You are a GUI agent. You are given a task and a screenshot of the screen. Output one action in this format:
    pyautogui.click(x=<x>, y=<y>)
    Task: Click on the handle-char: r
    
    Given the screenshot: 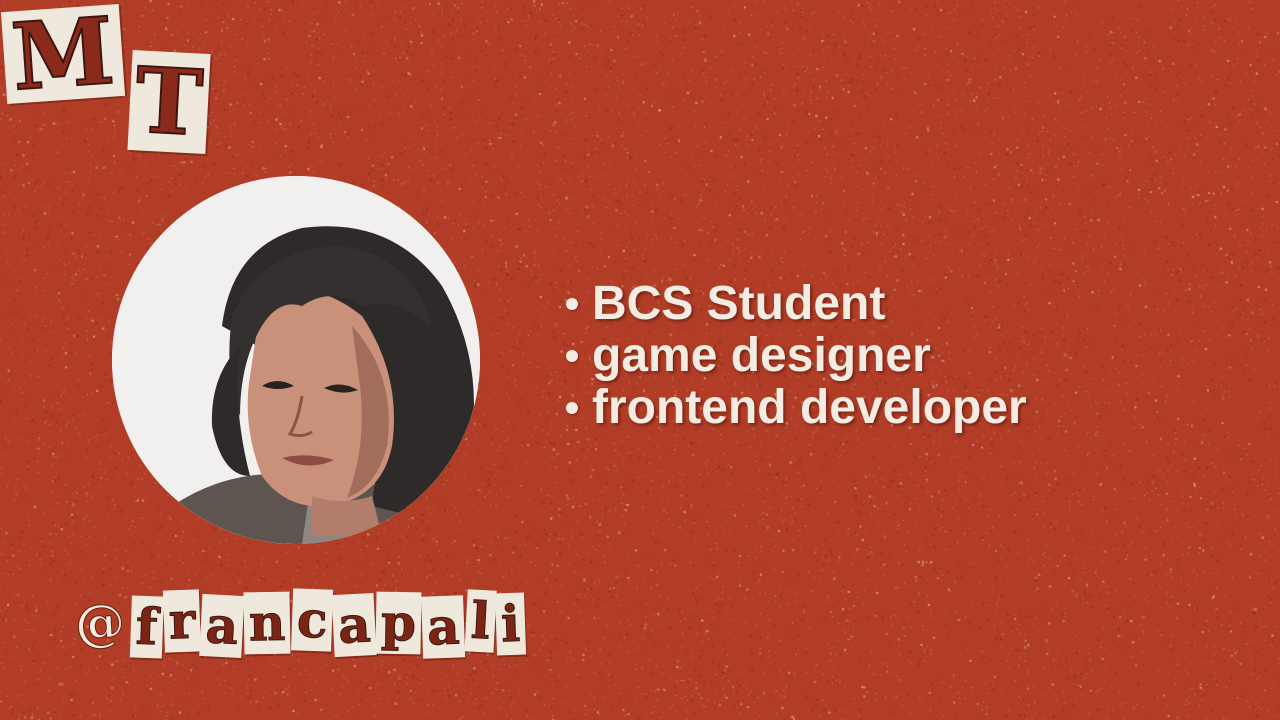 What is the action you would take?
    pyautogui.click(x=181, y=621)
    